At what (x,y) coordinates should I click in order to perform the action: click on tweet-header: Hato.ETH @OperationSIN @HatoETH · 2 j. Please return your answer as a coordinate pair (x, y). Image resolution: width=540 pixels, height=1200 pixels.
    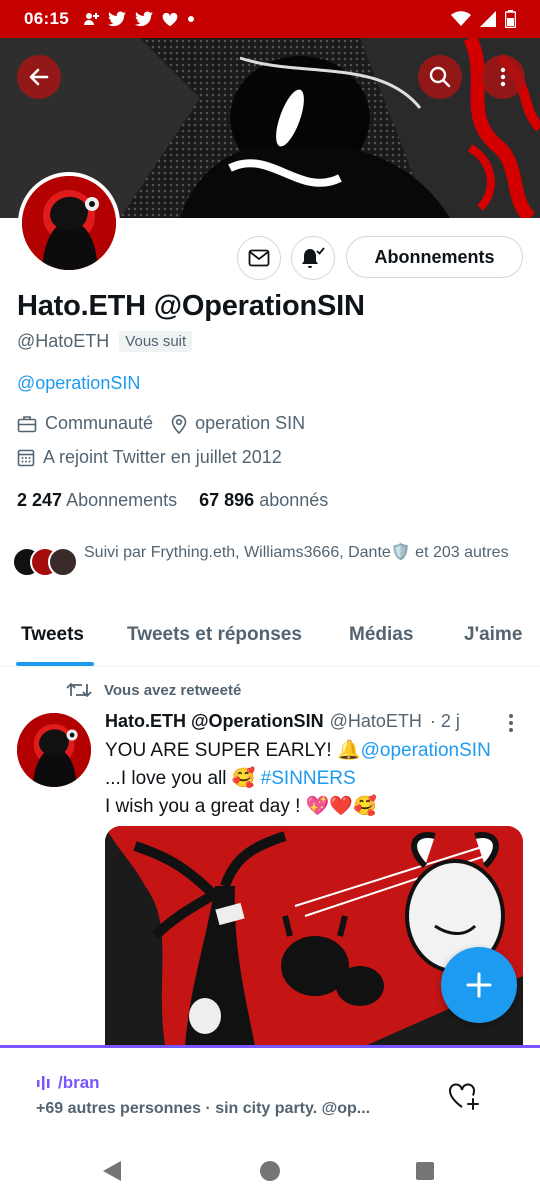
    Looking at the image, I should click on (315, 721).